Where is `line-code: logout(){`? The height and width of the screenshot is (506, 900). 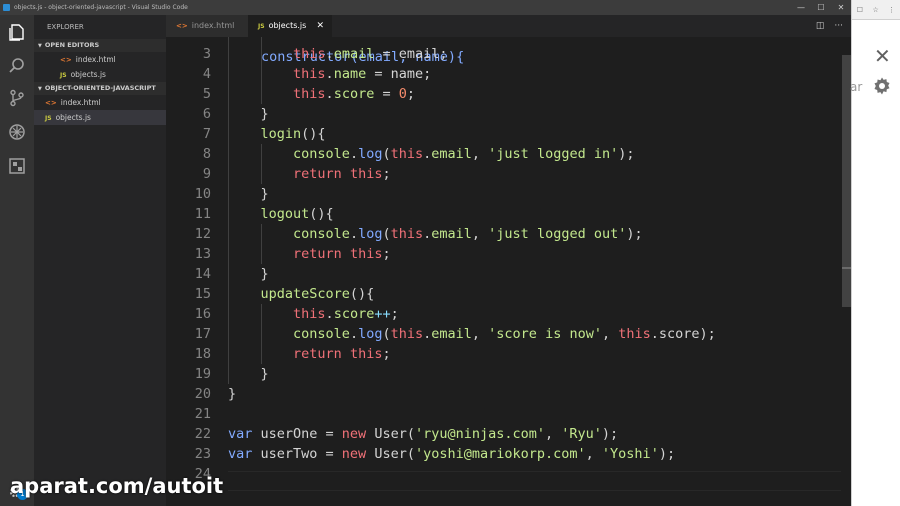
line-code: logout(){ is located at coordinates (297, 214).